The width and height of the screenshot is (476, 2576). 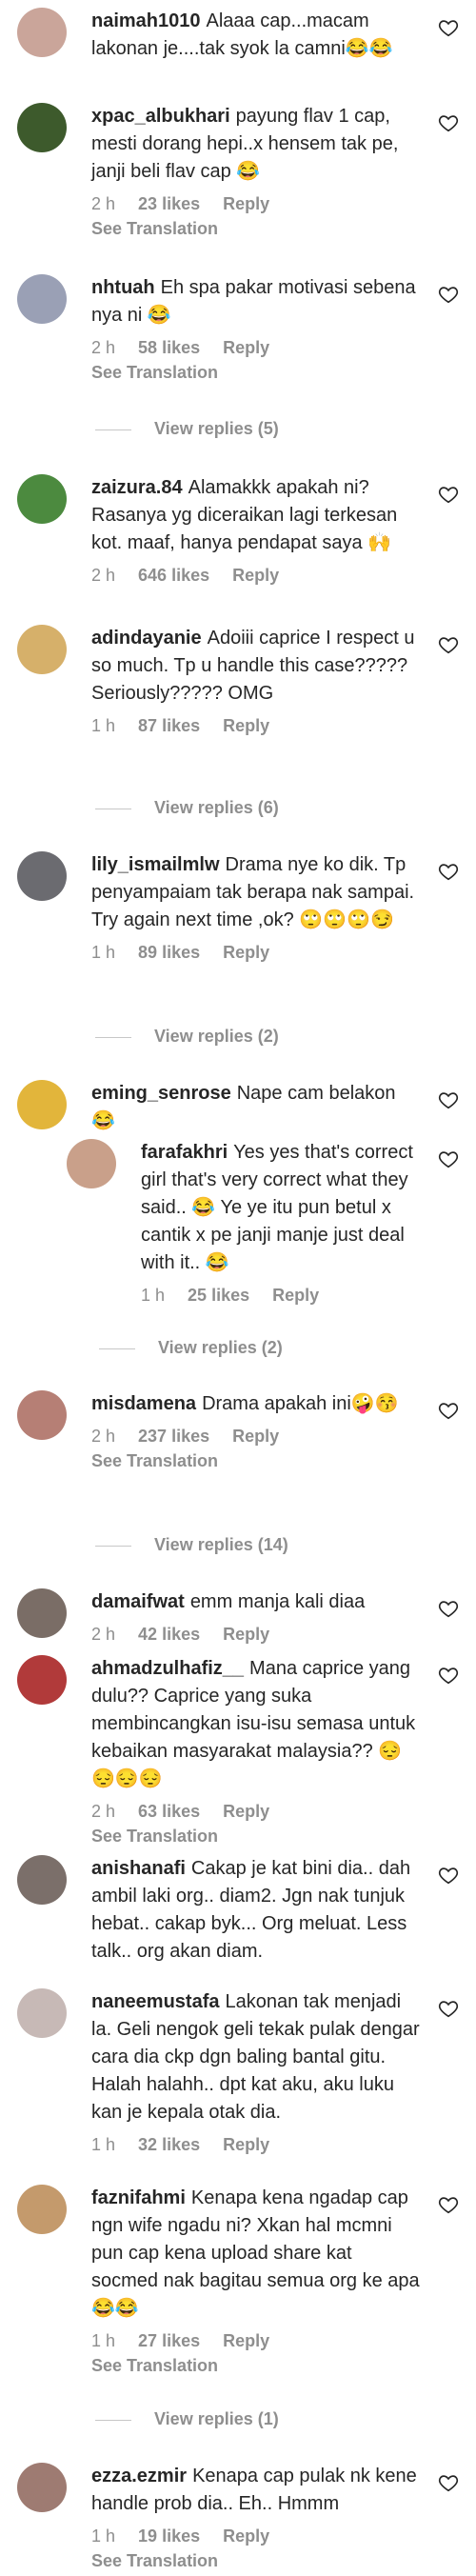 I want to click on view-replies-link: View replies (1), so click(x=187, y=2418).